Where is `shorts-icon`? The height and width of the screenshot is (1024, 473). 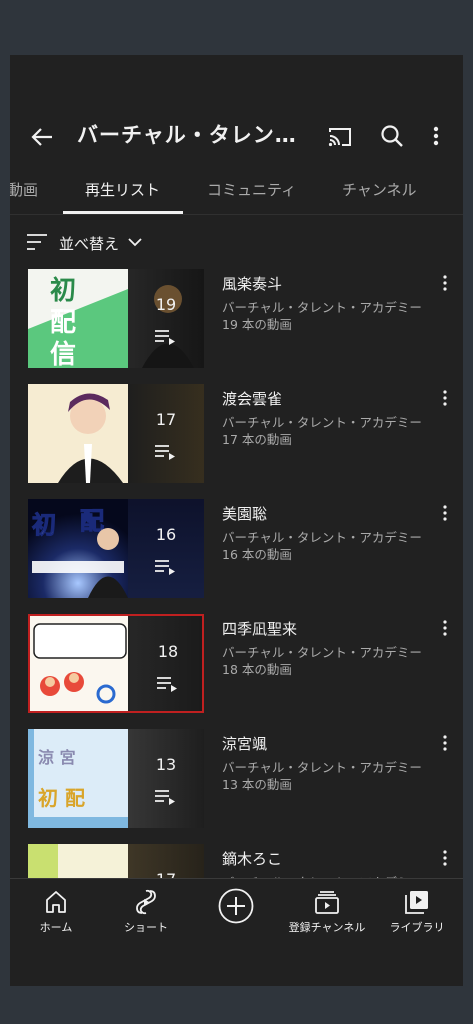 shorts-icon is located at coordinates (146, 902).